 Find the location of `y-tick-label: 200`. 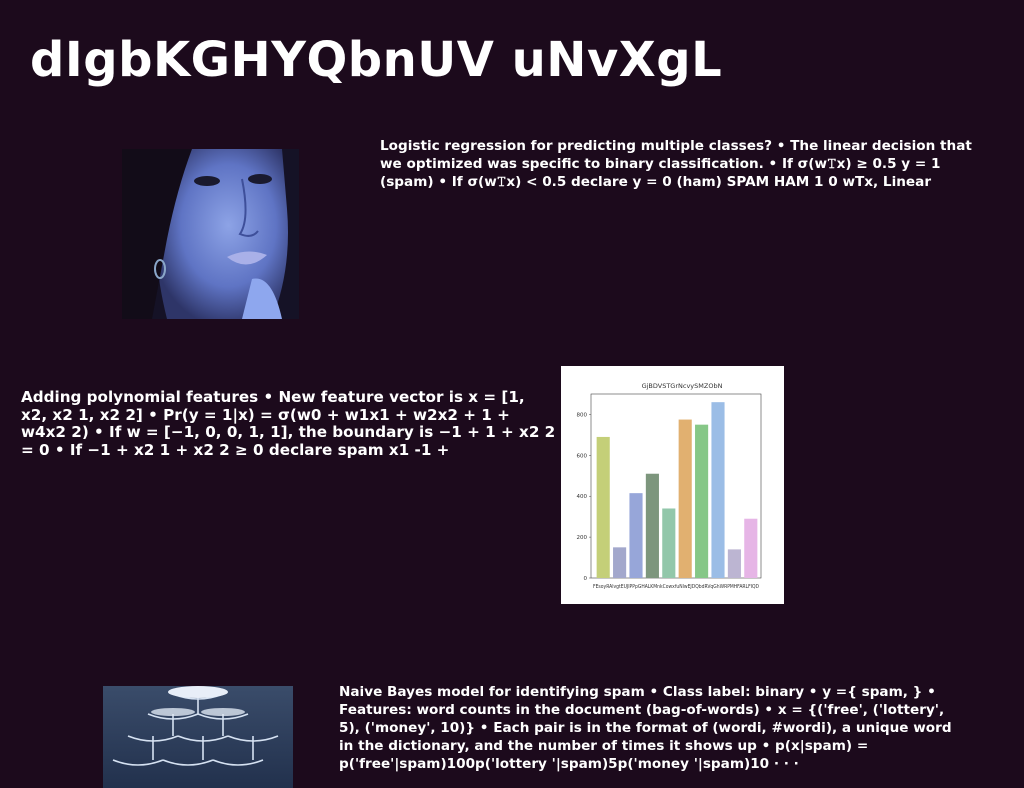

y-tick-label: 200 is located at coordinates (582, 538).